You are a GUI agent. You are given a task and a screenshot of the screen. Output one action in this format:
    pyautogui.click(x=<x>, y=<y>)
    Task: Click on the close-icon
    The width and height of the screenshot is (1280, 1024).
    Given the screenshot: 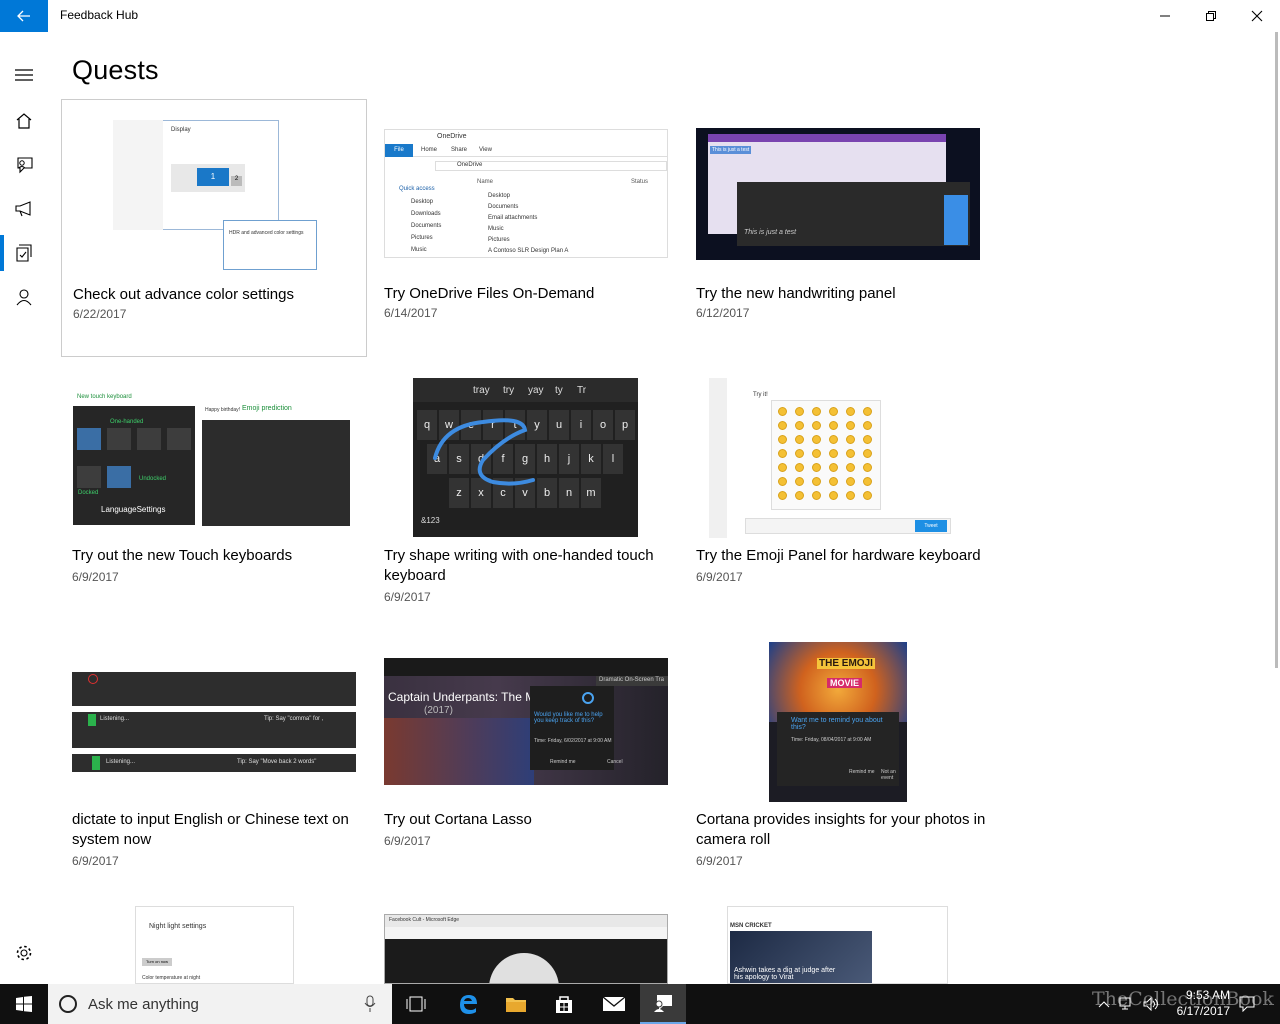 What is the action you would take?
    pyautogui.click(x=1257, y=16)
    